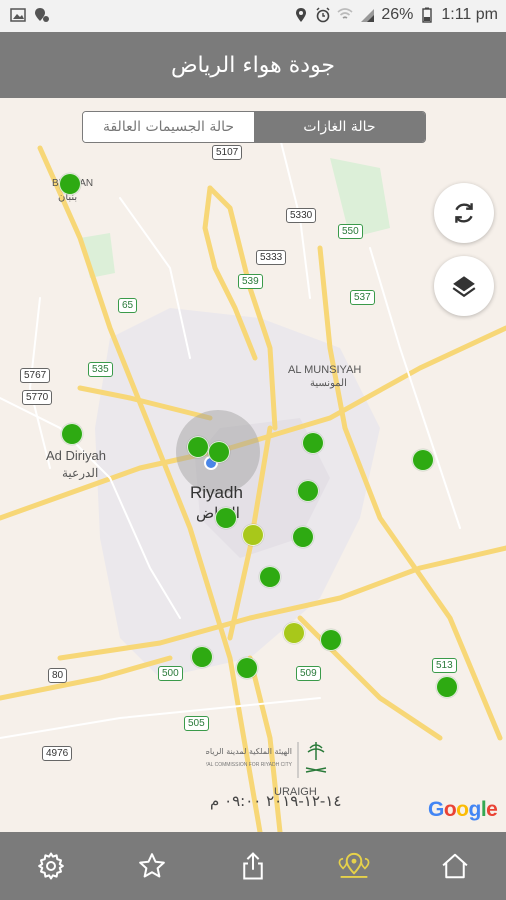 This screenshot has width=506, height=900. Describe the element at coordinates (463, 809) in the screenshot. I see `google-logo: Google` at that location.